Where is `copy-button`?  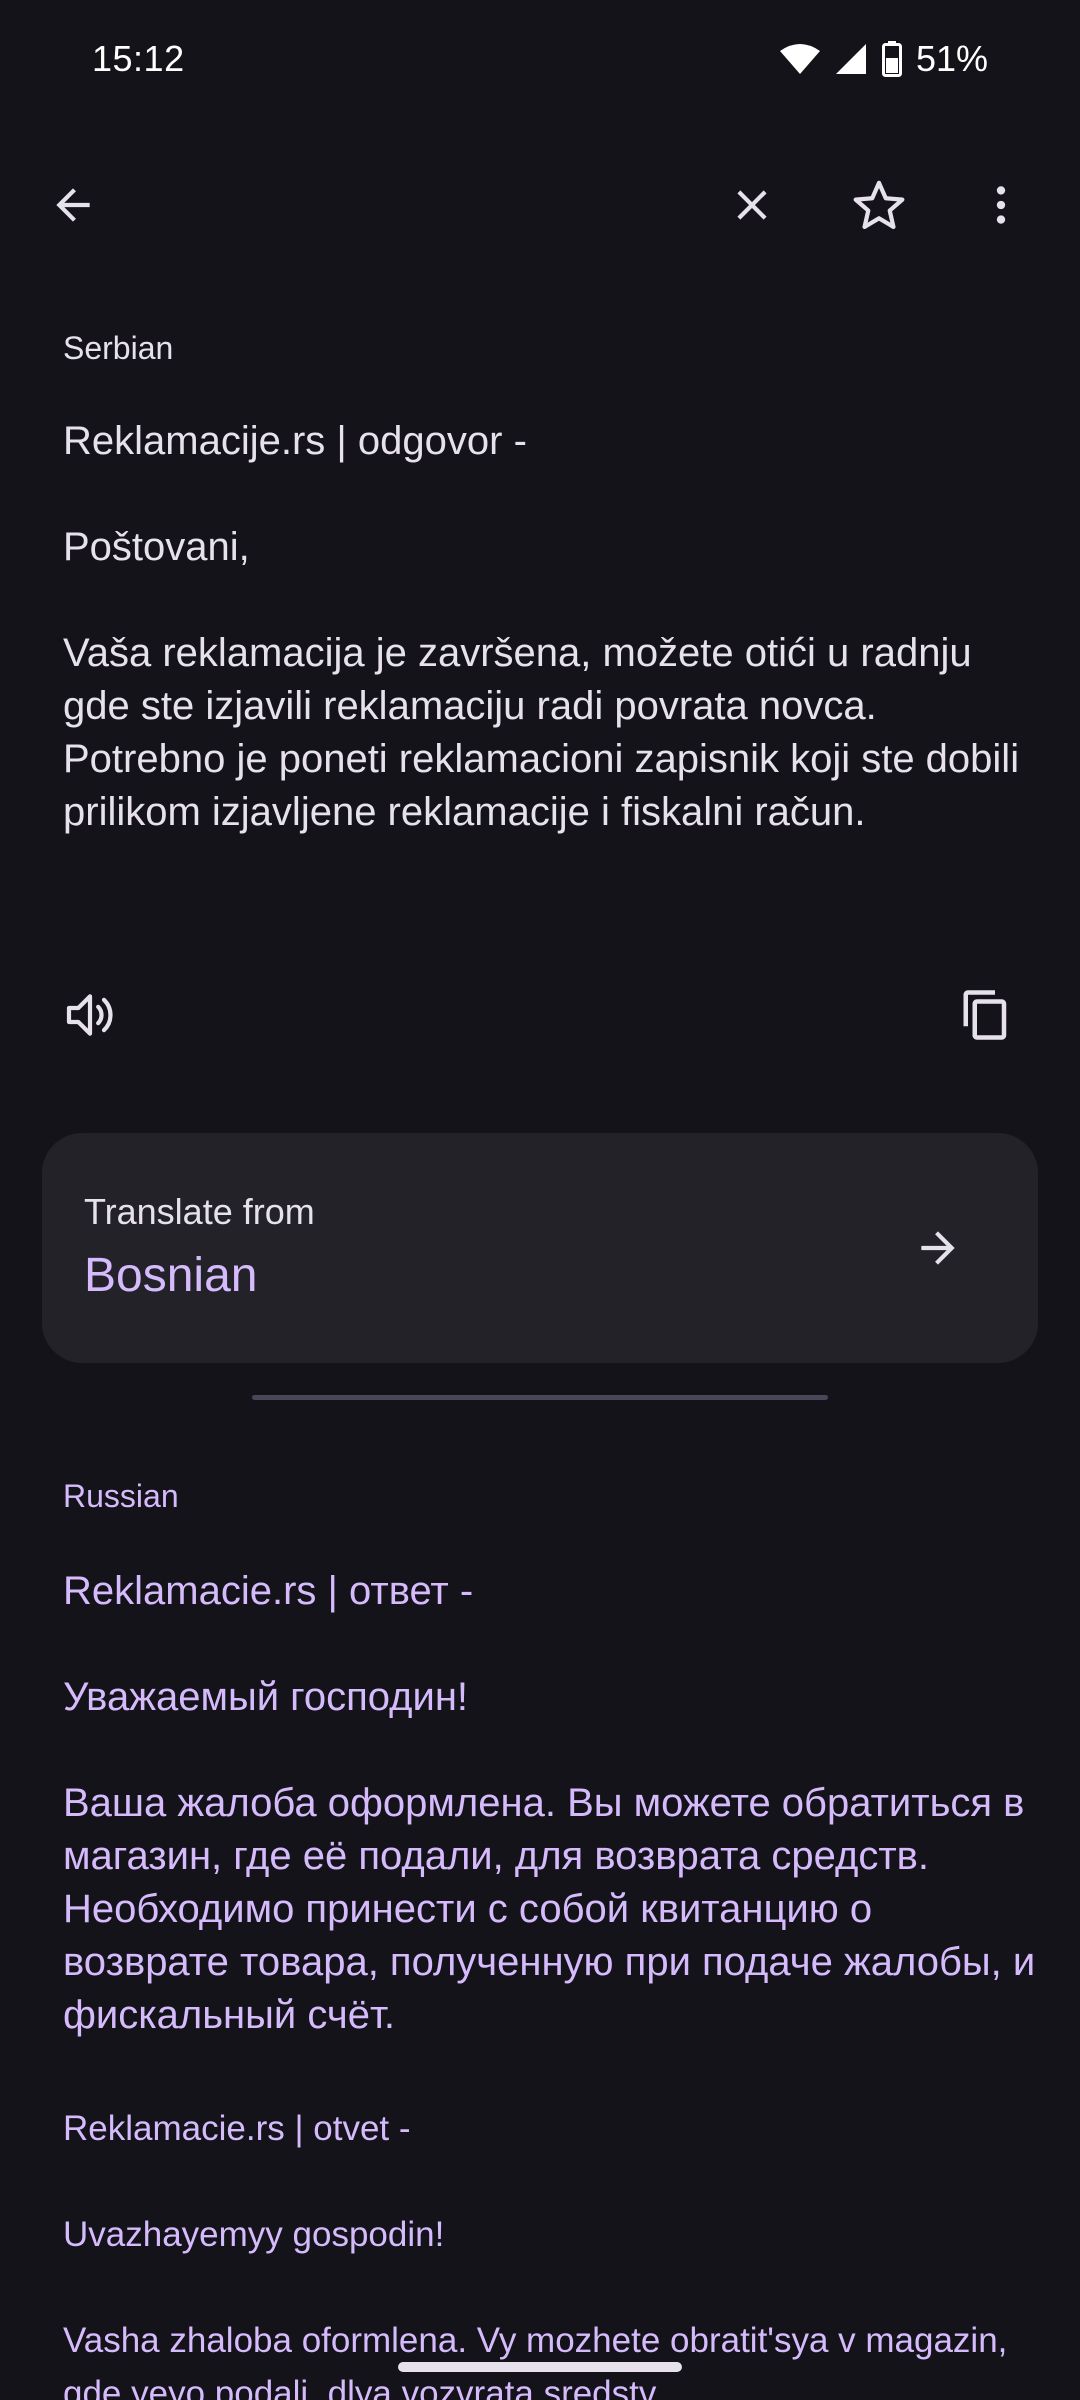
copy-button is located at coordinates (986, 1015).